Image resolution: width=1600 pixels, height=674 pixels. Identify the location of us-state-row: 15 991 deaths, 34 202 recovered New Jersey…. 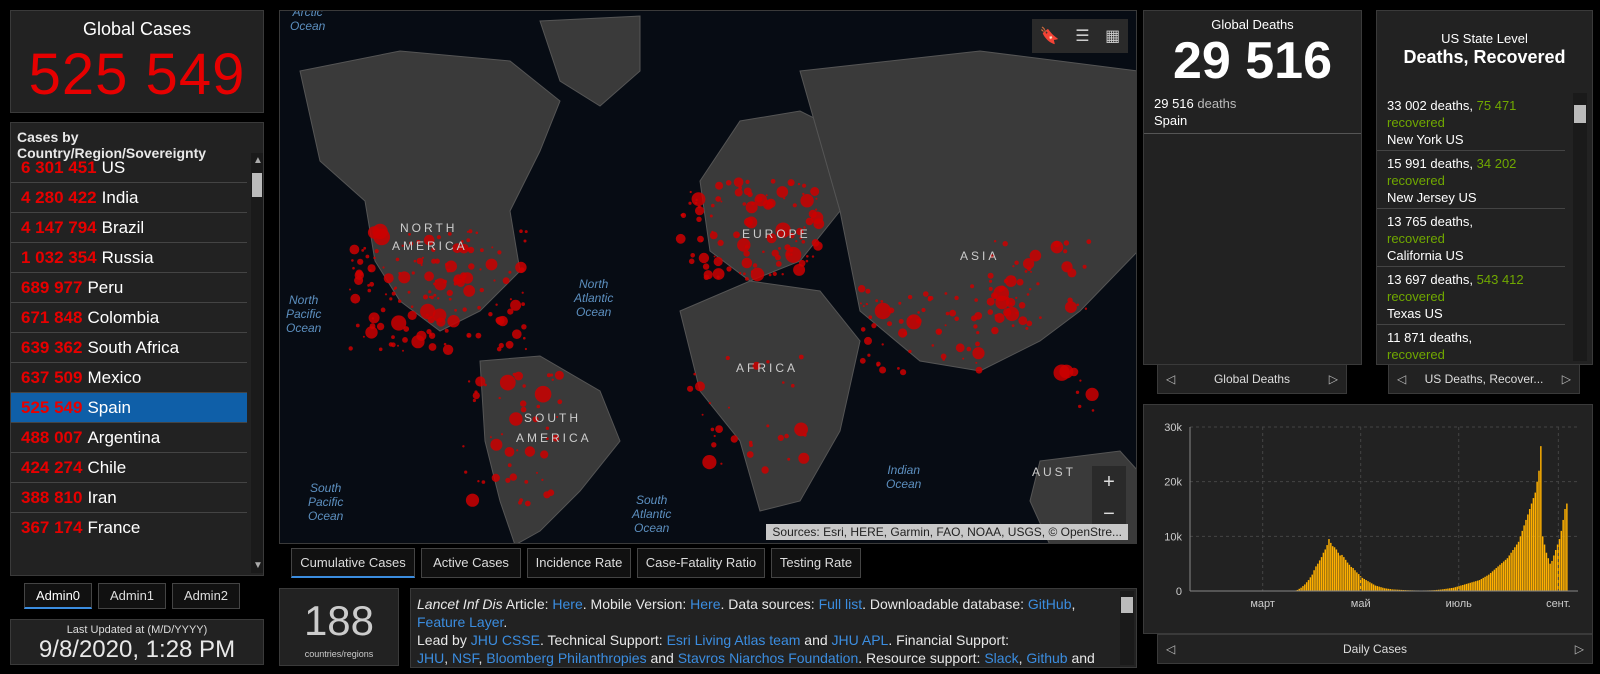
(1471, 180).